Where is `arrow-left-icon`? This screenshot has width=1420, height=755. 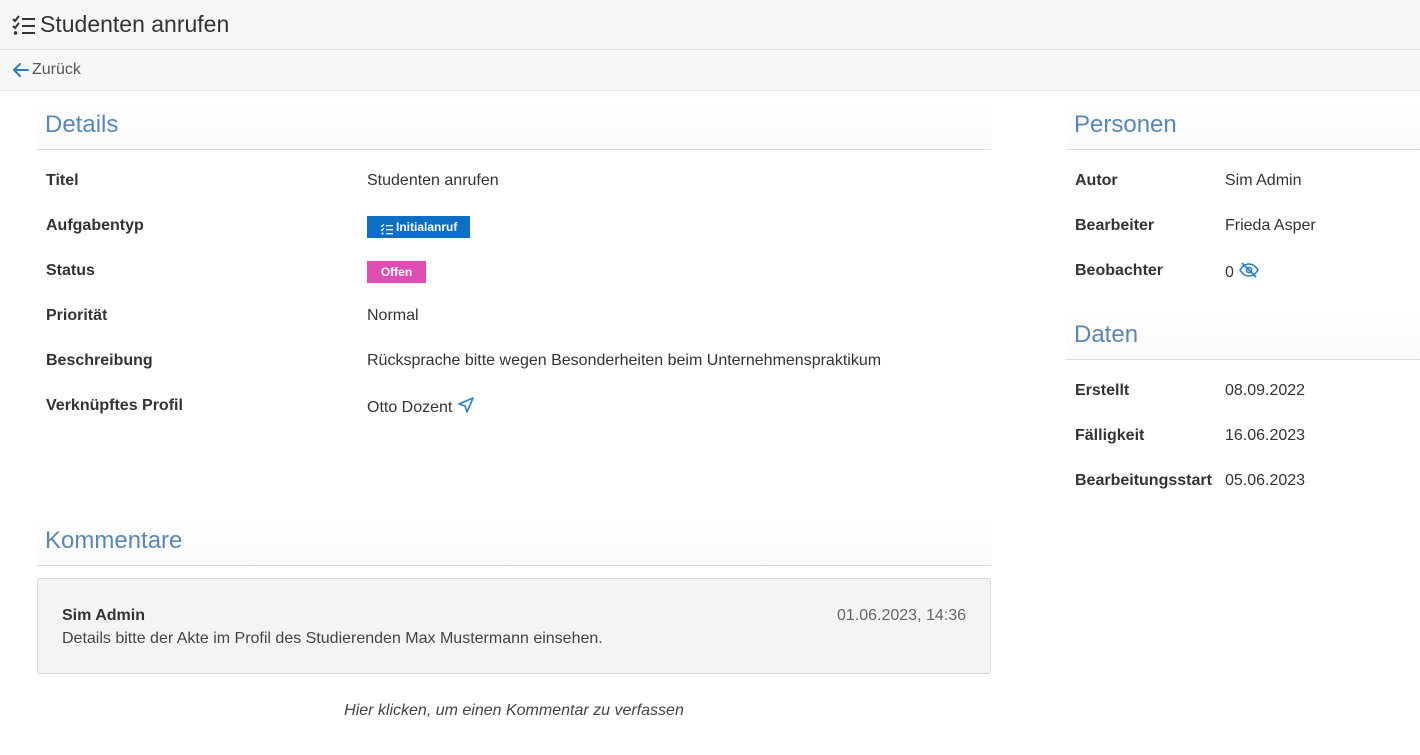 arrow-left-icon is located at coordinates (21, 70).